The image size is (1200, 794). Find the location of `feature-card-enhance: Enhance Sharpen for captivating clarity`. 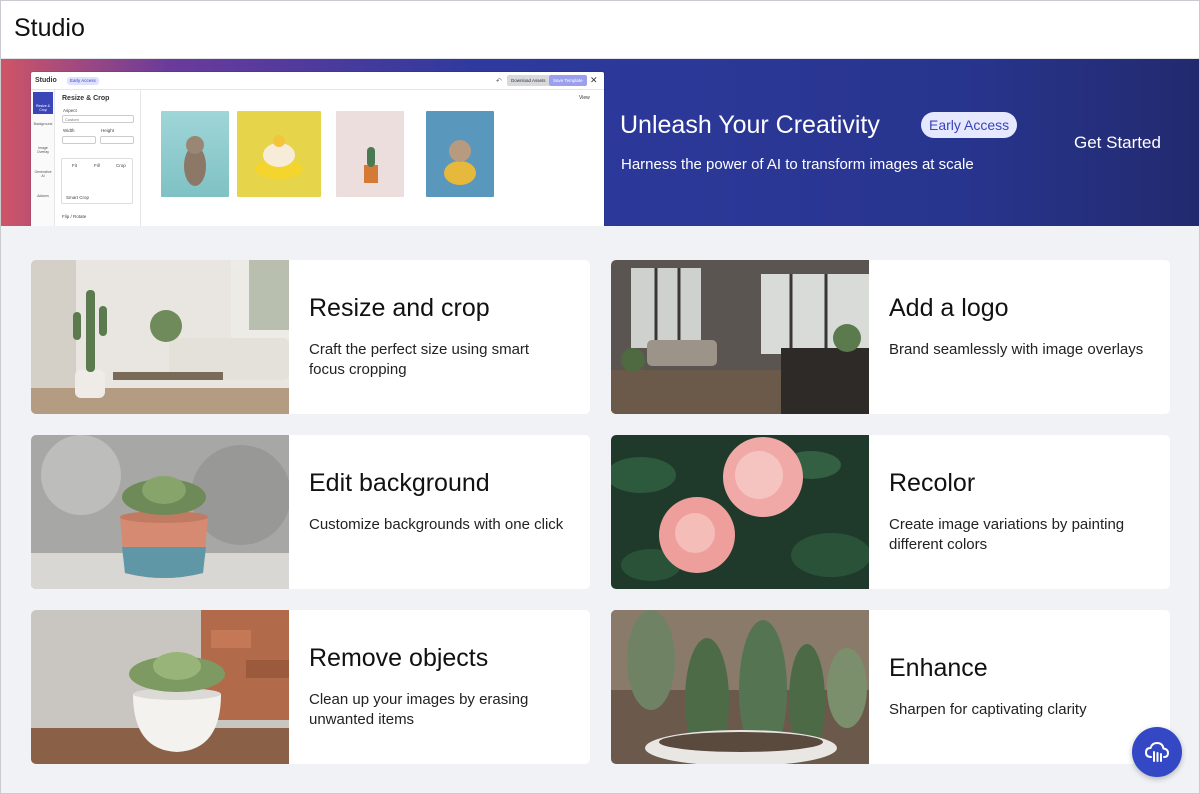

feature-card-enhance: Enhance Sharpen for captivating clarity is located at coordinates (890, 687).